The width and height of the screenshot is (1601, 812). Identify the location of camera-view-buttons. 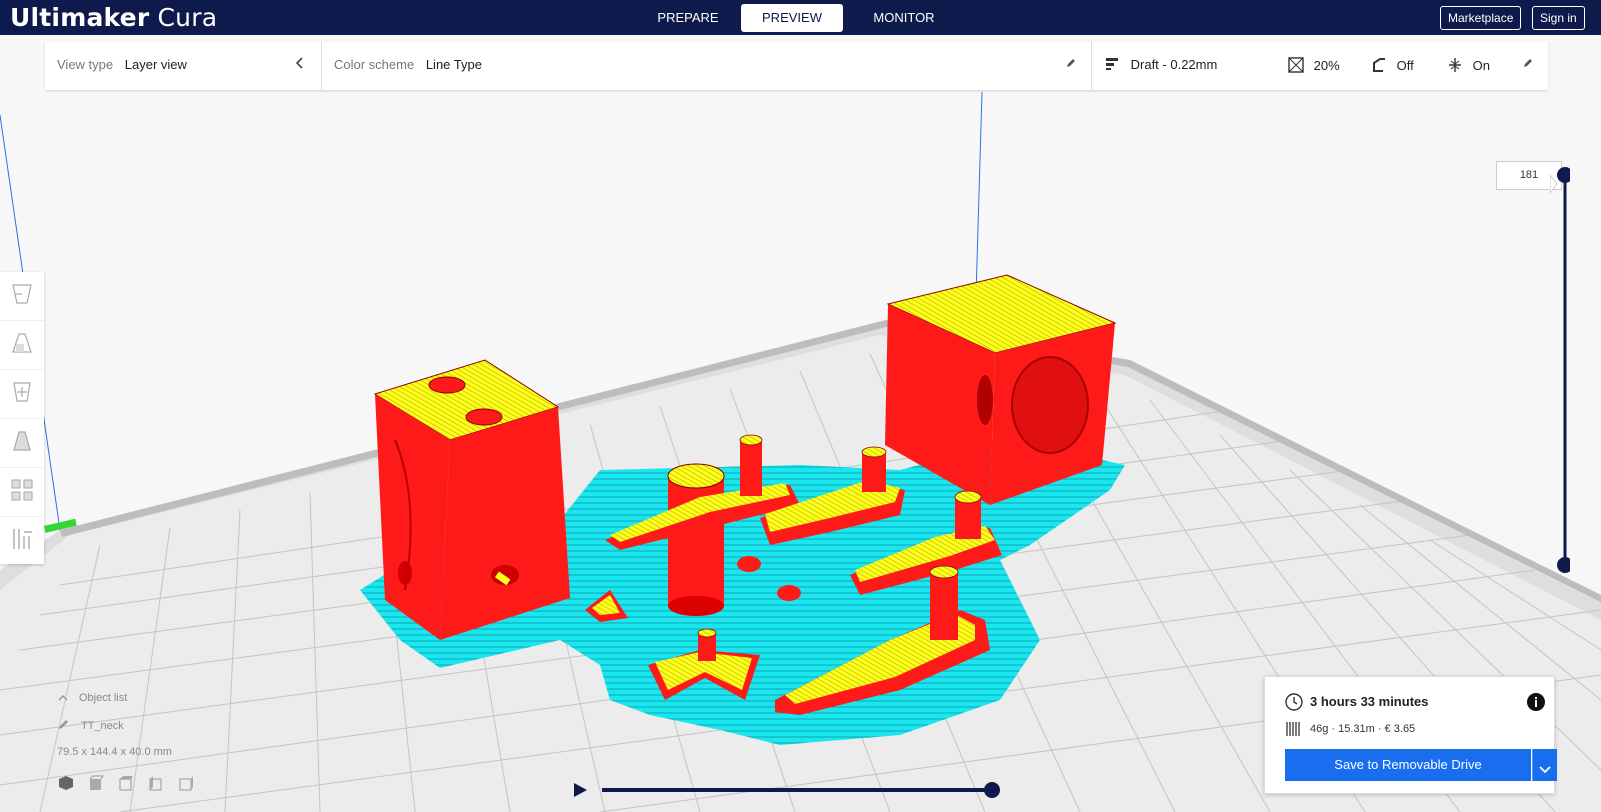
(126, 784).